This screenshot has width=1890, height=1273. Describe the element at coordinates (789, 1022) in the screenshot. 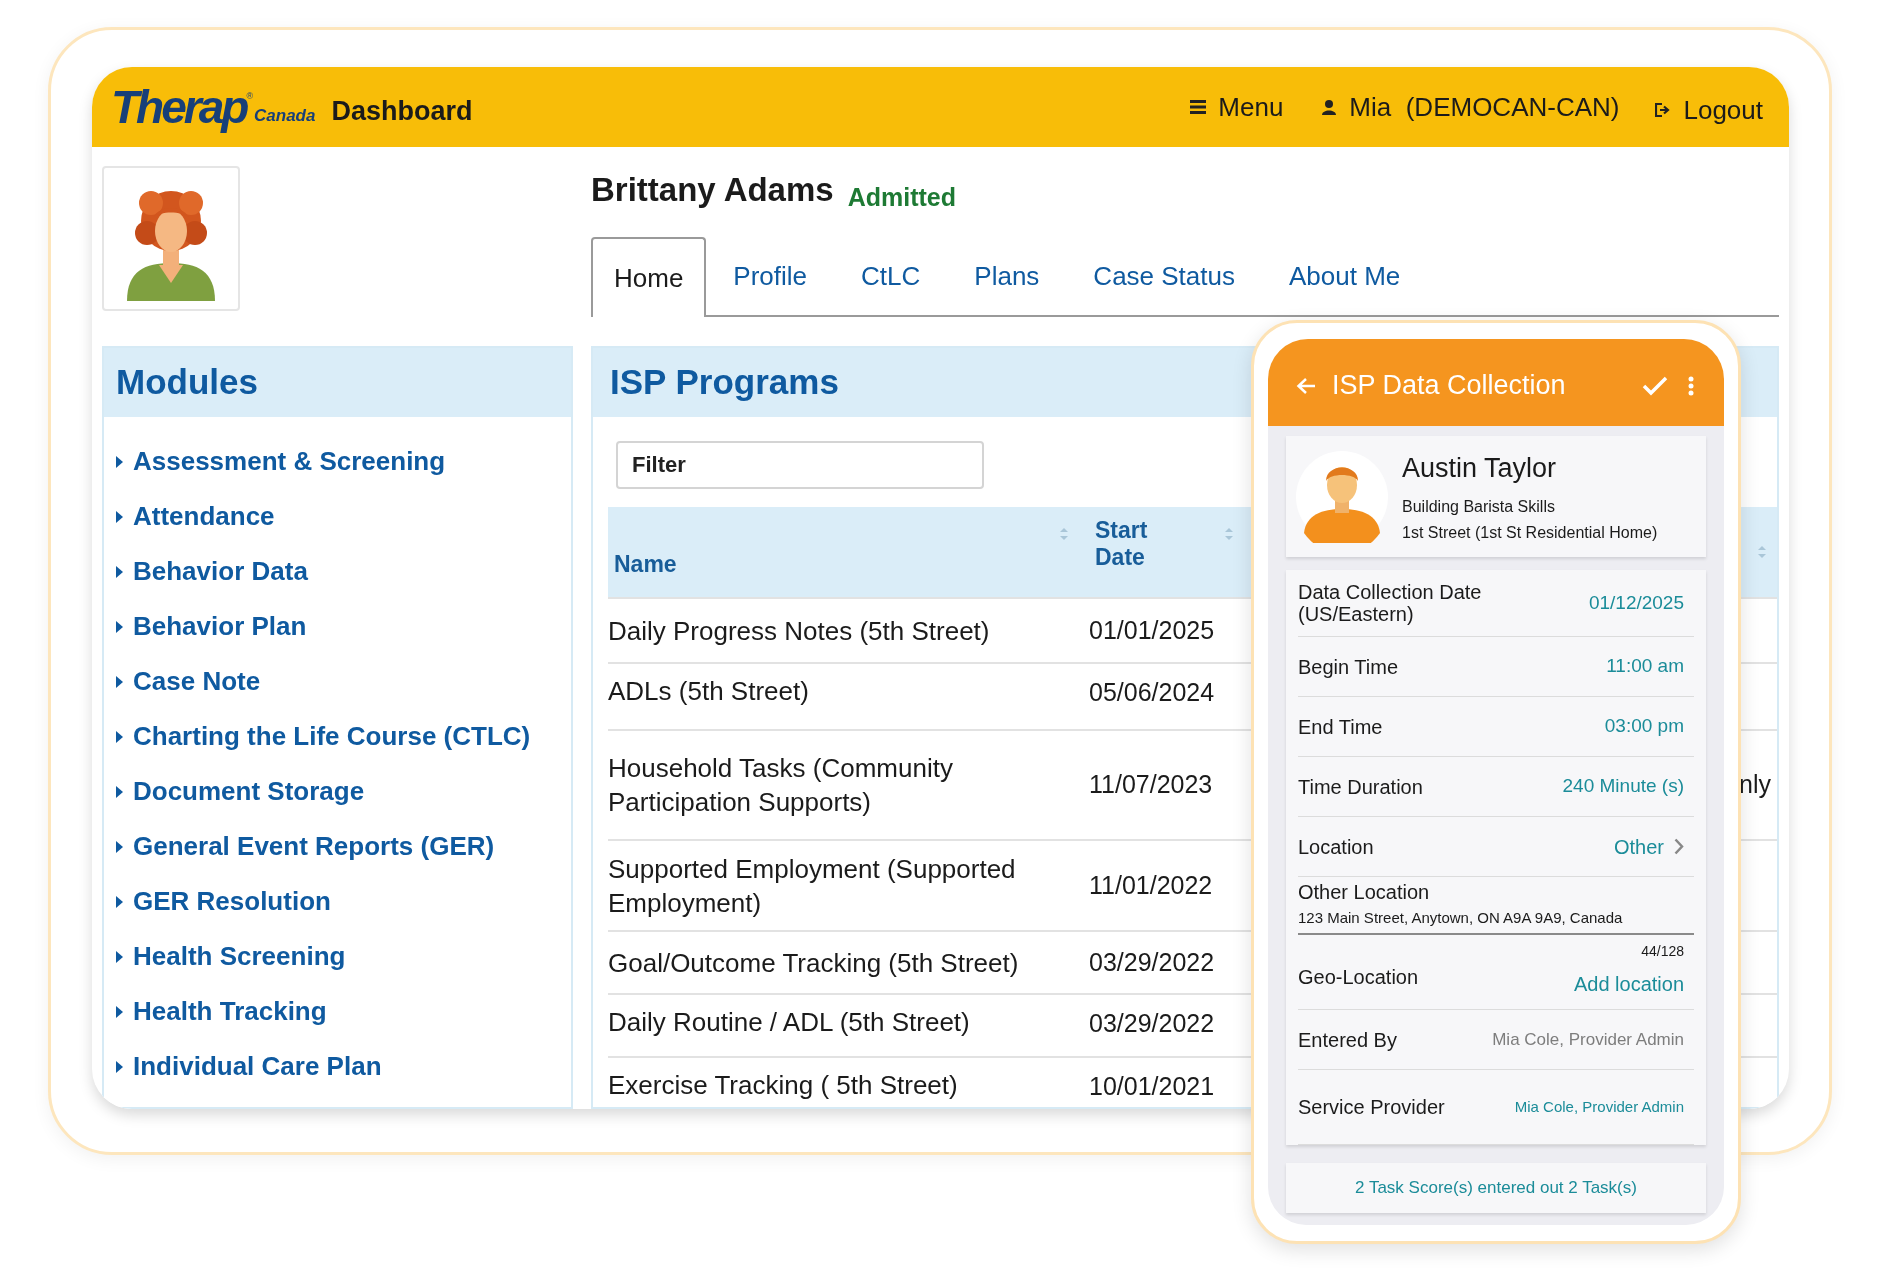

I see `table-cell-text: Daily Routine / ADL (5th Street)` at that location.